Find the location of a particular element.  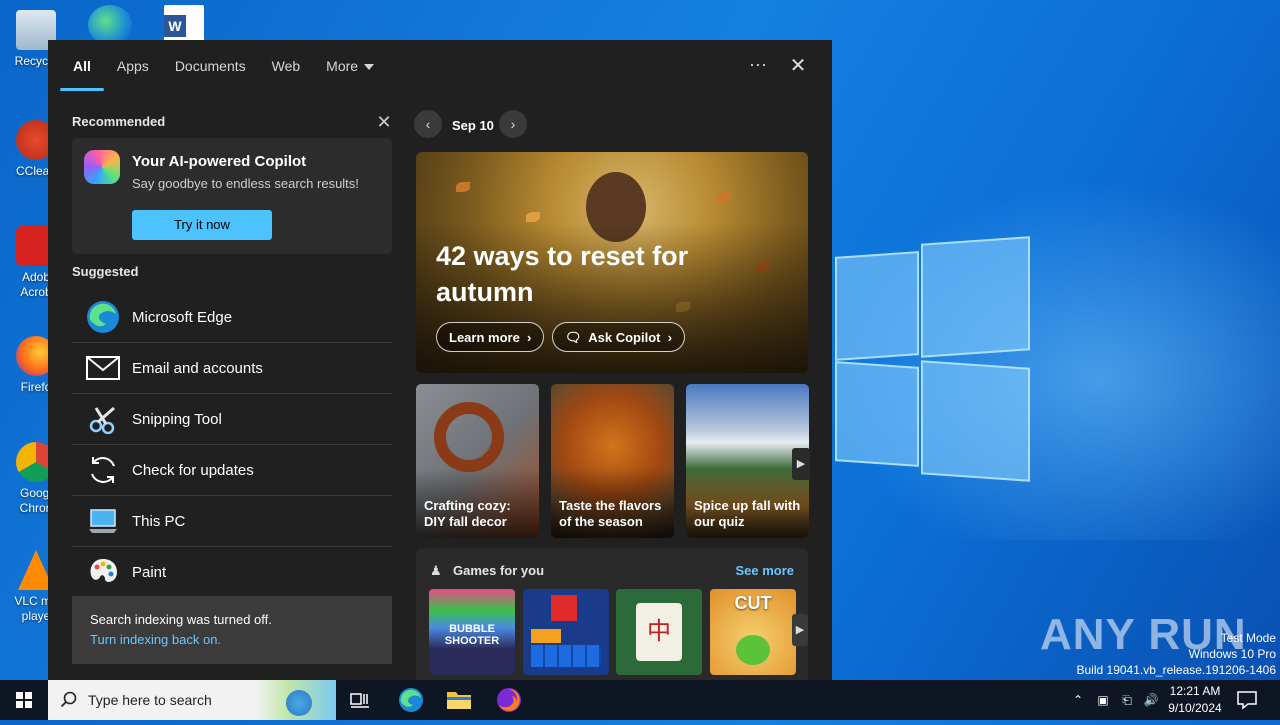

mahjong-tile: 中 is located at coordinates (659, 632).